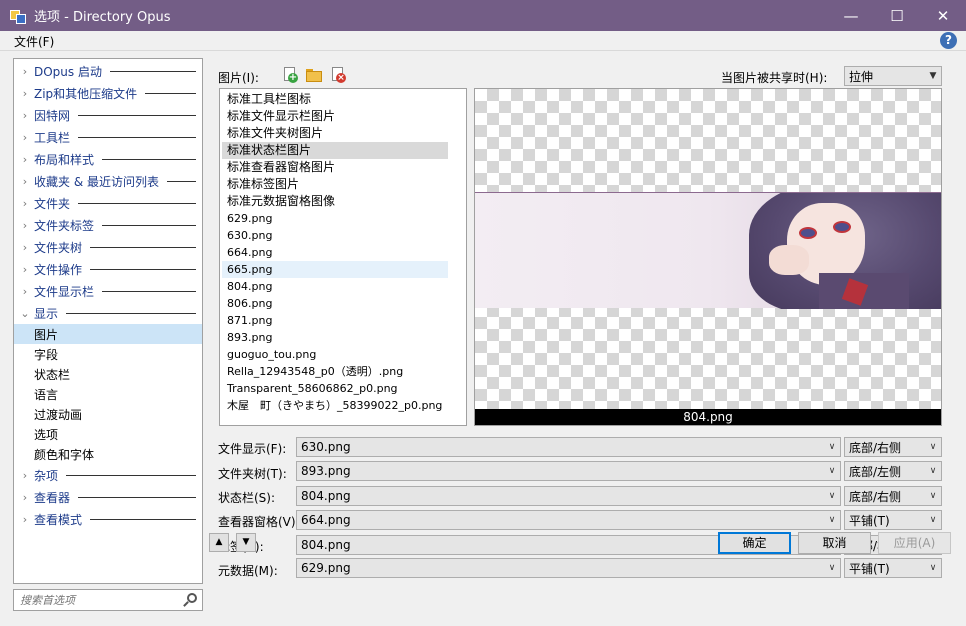 The height and width of the screenshot is (626, 966). I want to click on status-bar-image-select: 804.png ∨, so click(568, 496).